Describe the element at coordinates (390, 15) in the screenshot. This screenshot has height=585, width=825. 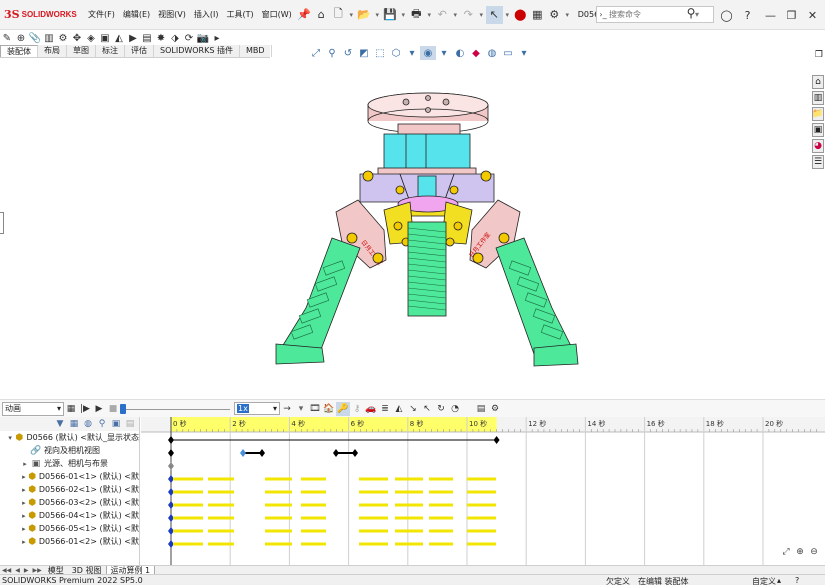
I see `save-icon: 💾` at that location.